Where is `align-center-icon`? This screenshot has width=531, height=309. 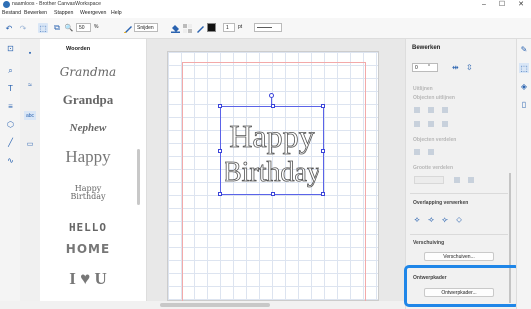
align-center-icon is located at coordinates (431, 110).